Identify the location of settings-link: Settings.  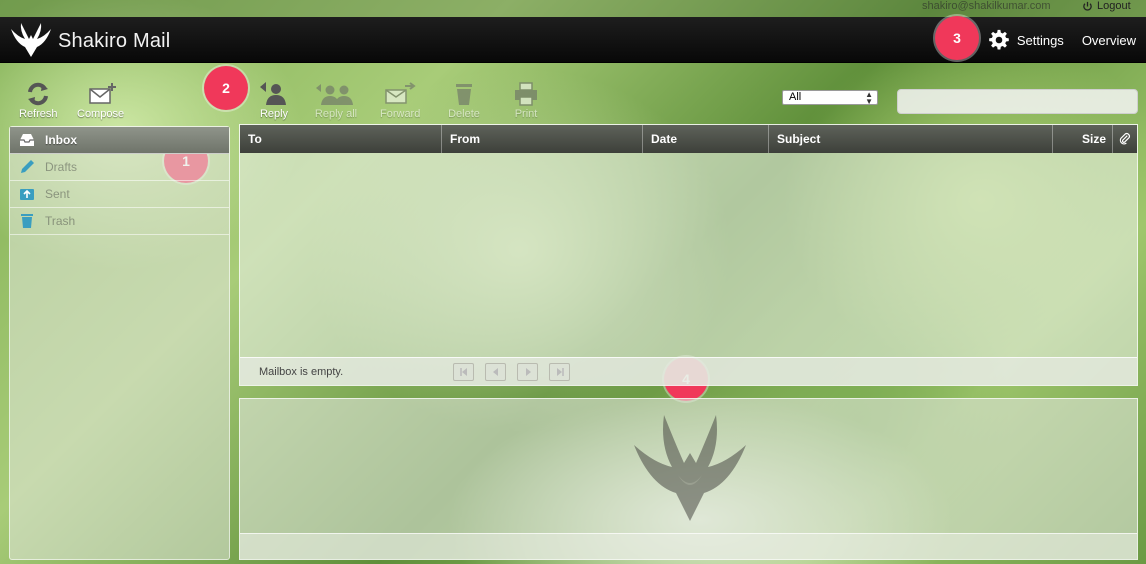
(1026, 40).